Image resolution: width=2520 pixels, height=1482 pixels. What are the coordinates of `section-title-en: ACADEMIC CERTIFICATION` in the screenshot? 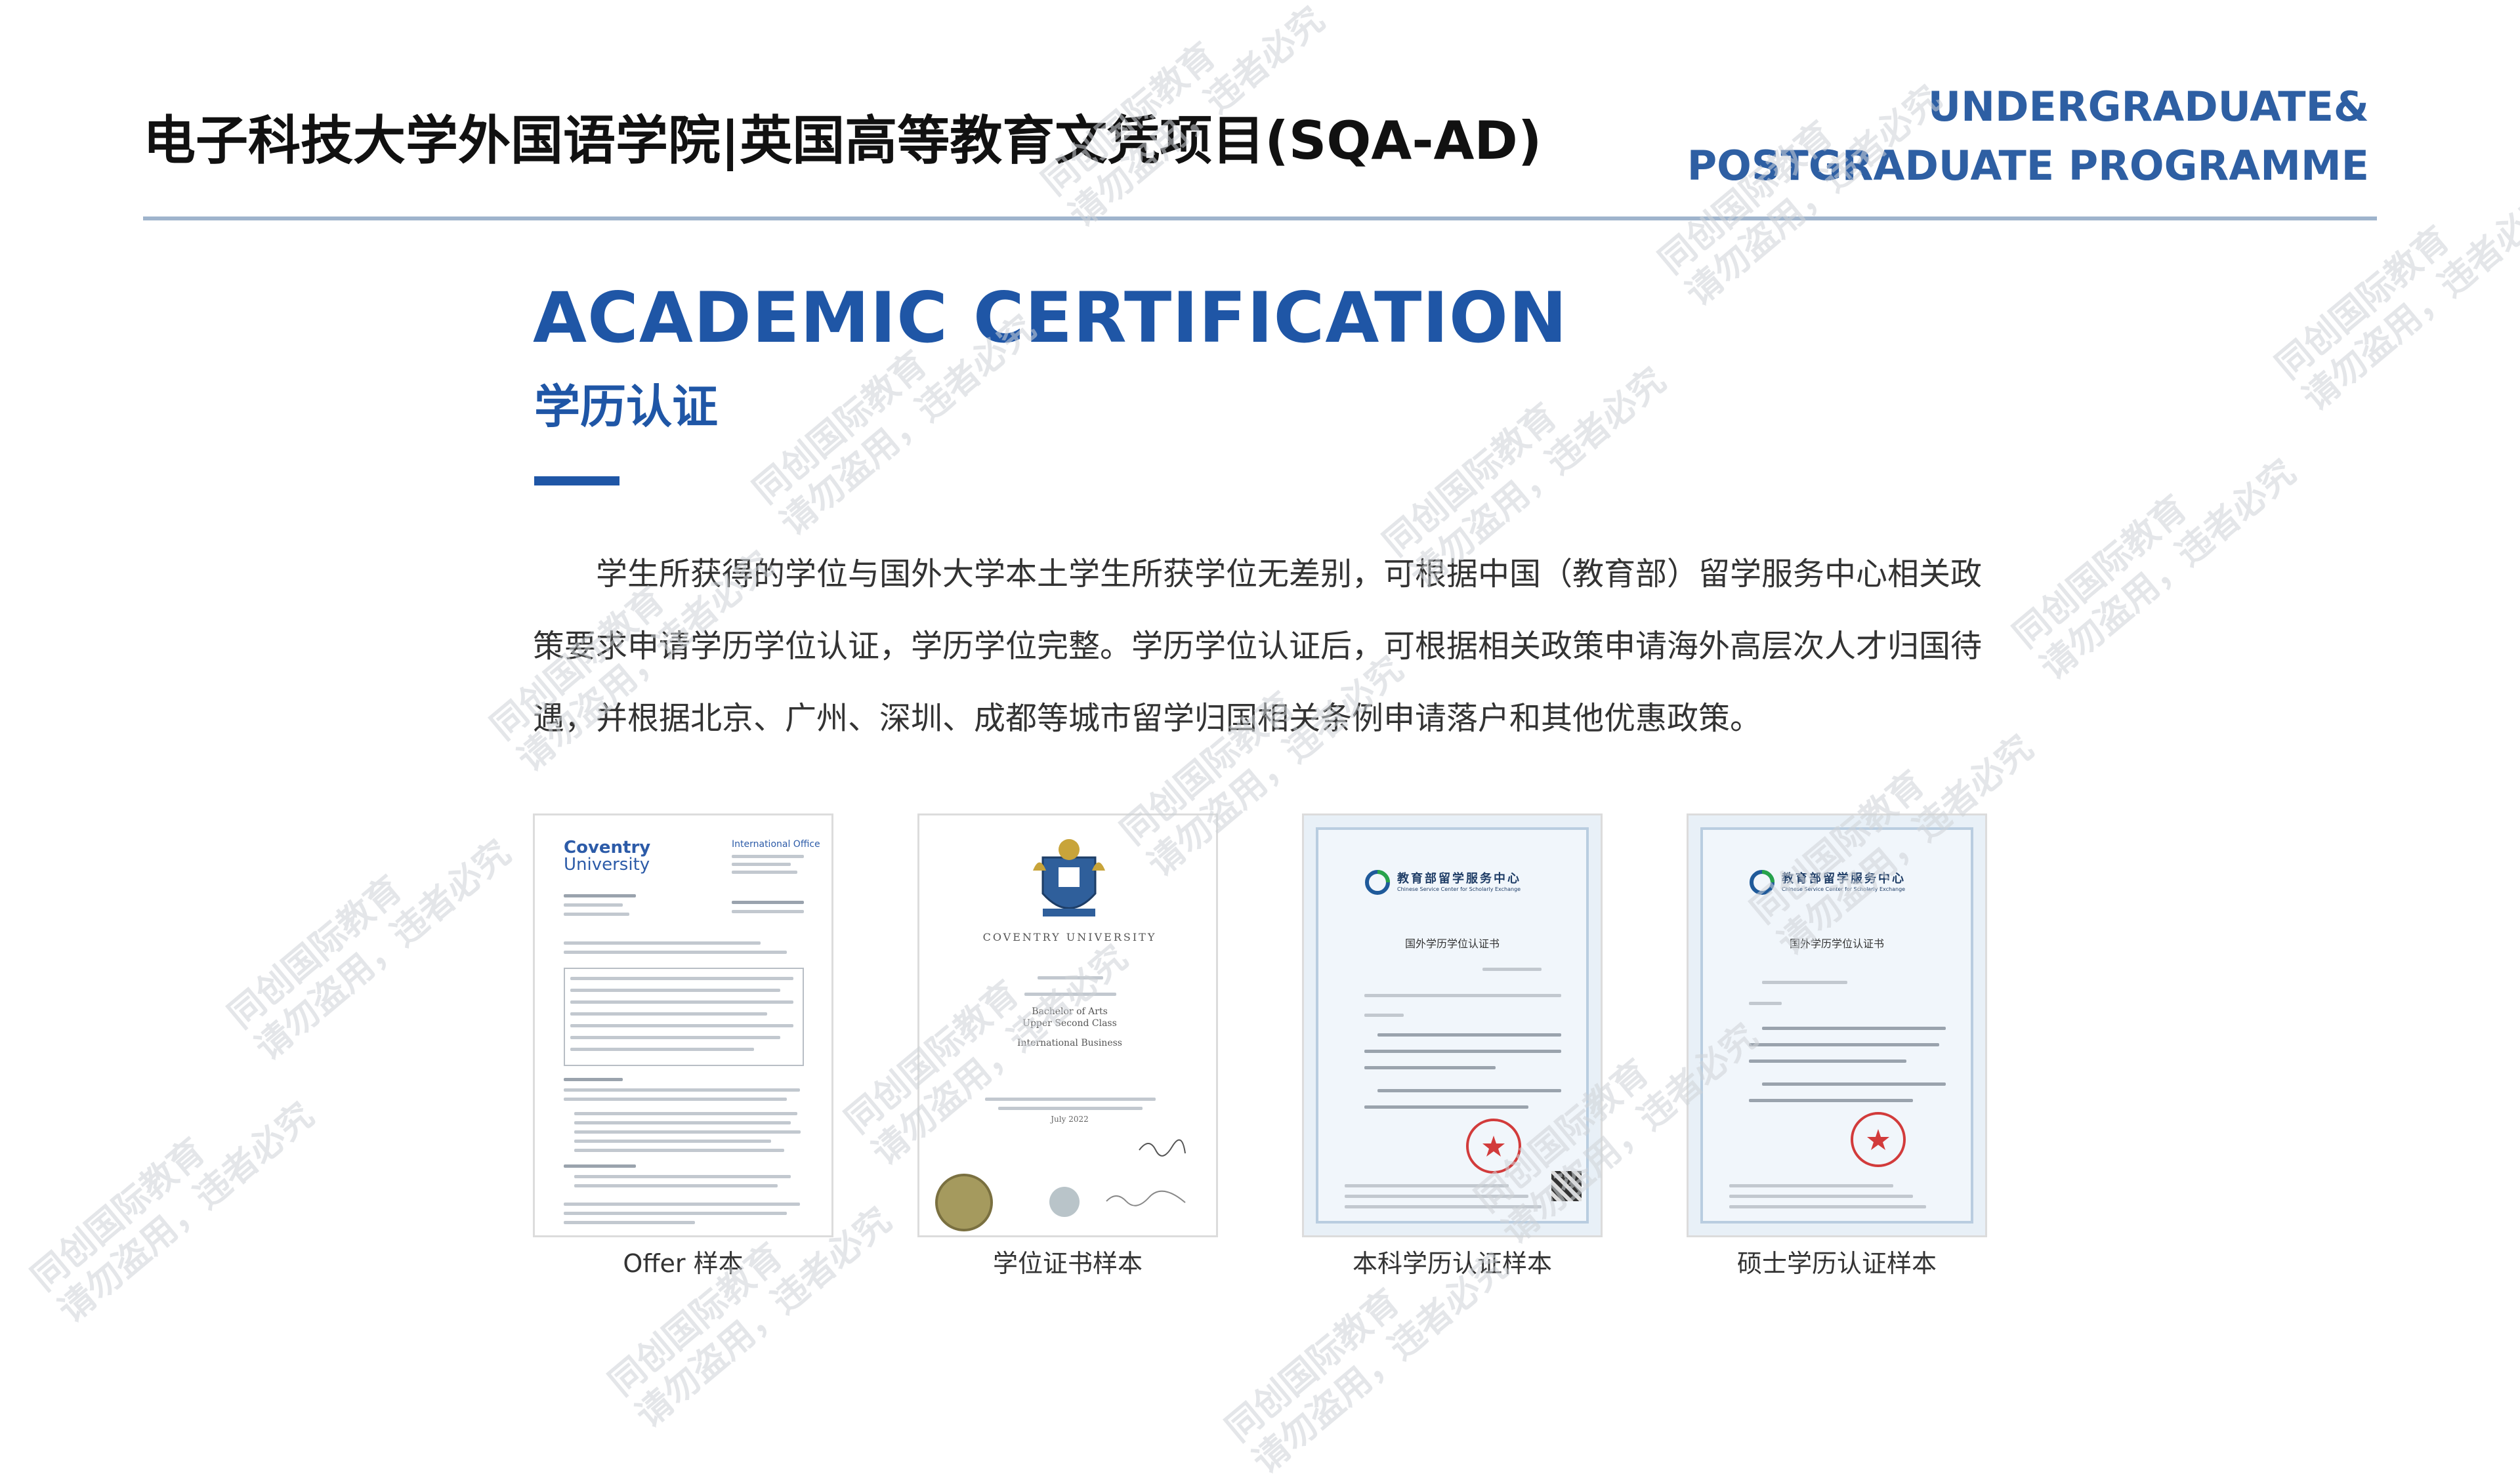 It's located at (1050, 318).